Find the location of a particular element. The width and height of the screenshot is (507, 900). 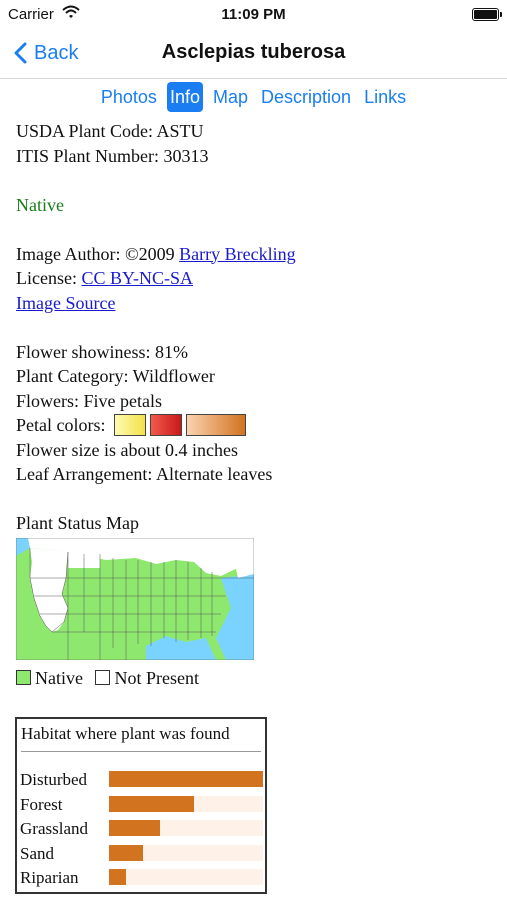

habitat-row: Grassland is located at coordinates (141, 829).